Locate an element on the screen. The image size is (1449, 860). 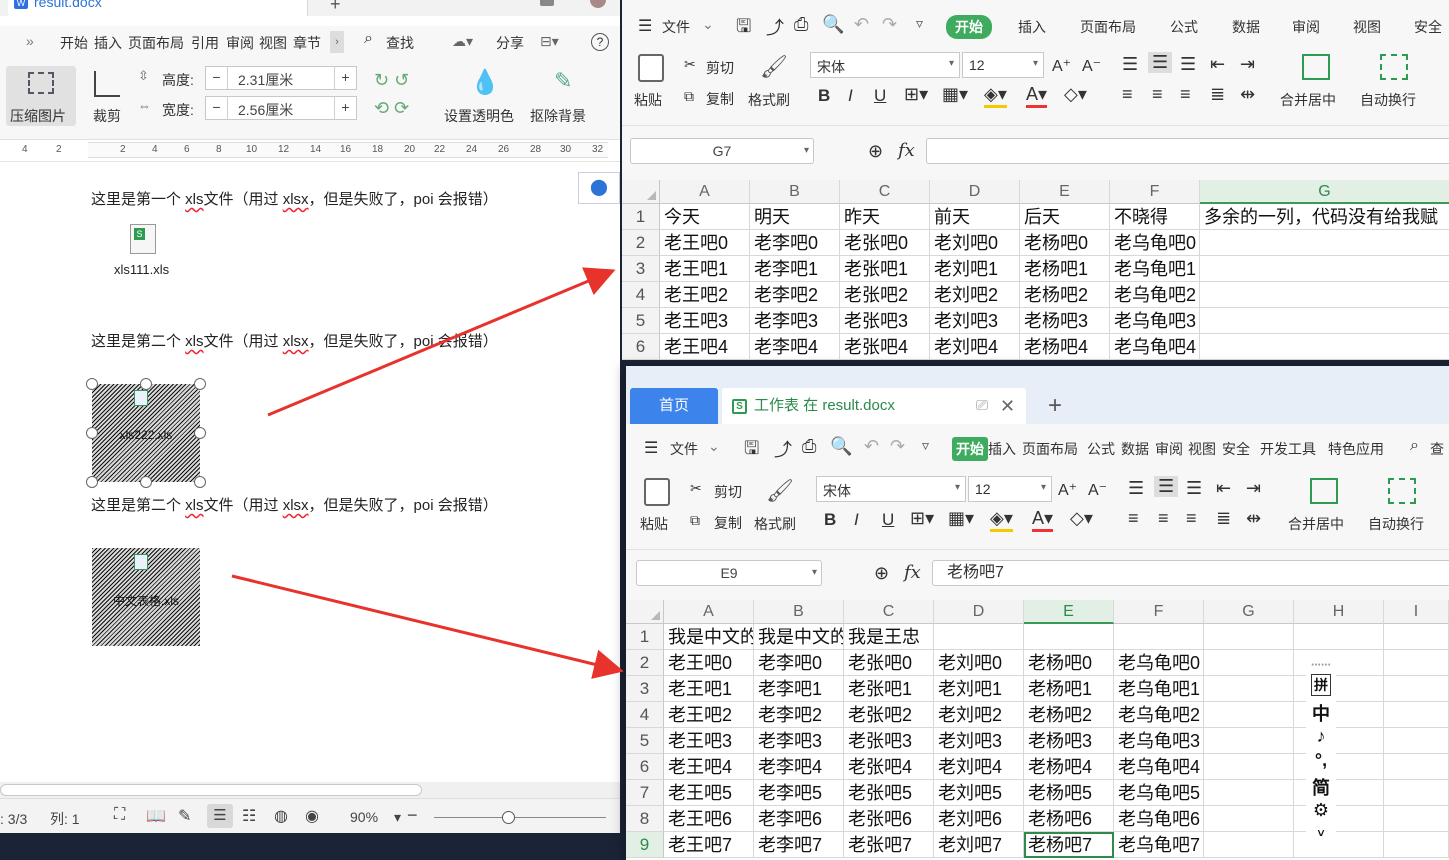
punctuation-icon: °, is located at coordinates (1321, 760).